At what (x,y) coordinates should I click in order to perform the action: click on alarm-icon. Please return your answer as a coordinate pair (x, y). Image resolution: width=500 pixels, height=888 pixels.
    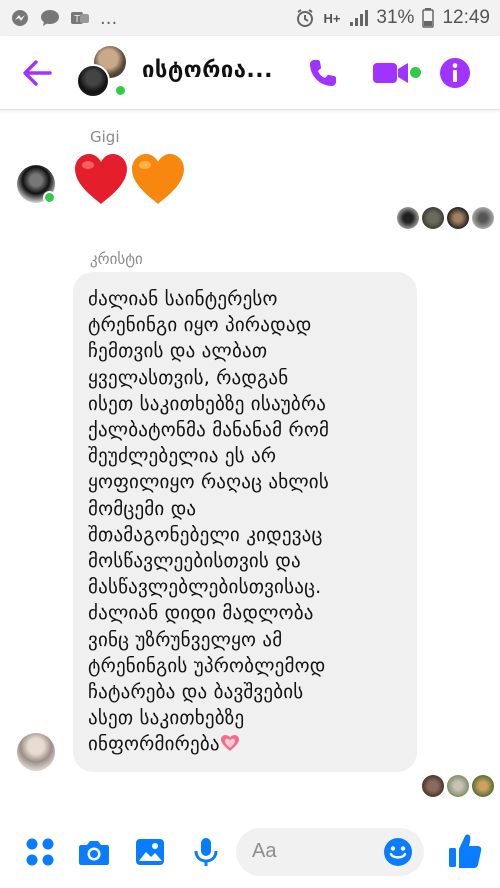
    Looking at the image, I should click on (305, 18).